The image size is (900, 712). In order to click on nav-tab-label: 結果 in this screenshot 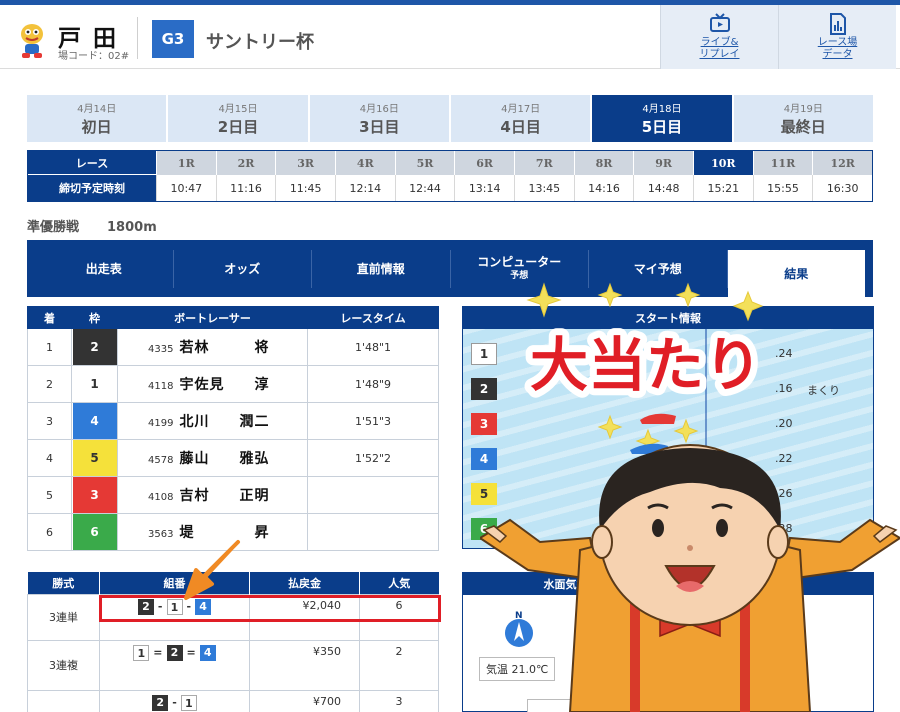, I will do `click(796, 273)`.